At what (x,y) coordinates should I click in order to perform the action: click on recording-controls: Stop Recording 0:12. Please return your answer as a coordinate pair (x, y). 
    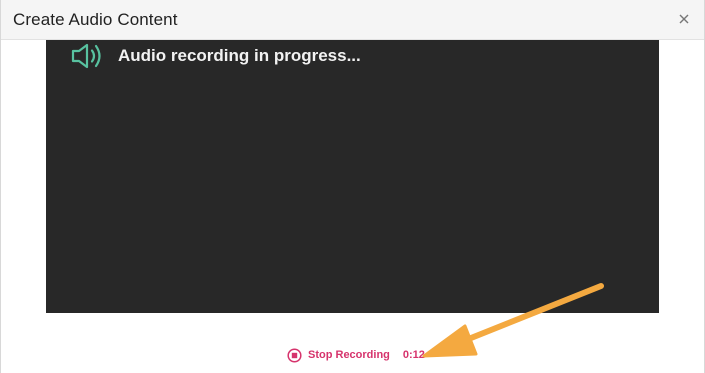
    Looking at the image, I should click on (356, 355).